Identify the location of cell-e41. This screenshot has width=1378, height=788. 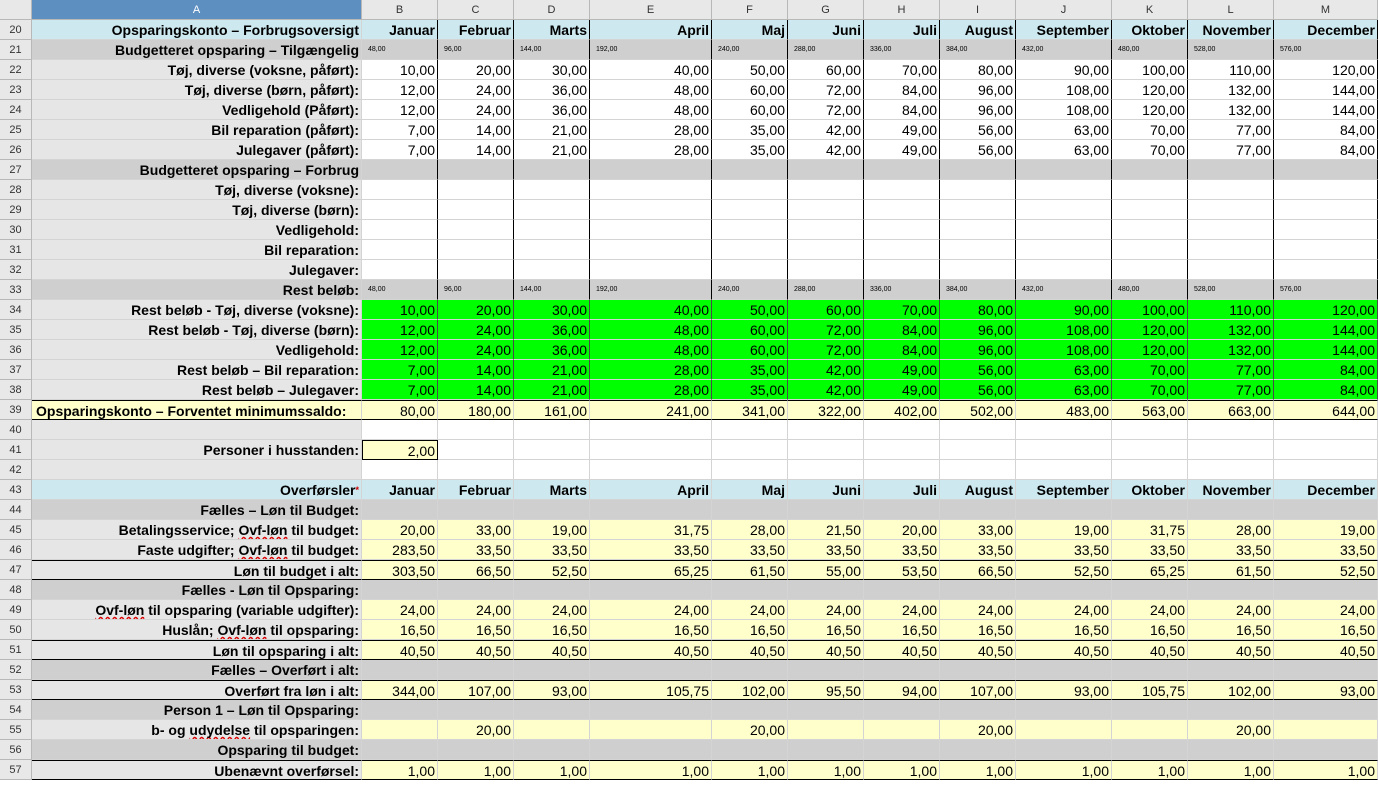
(651, 450).